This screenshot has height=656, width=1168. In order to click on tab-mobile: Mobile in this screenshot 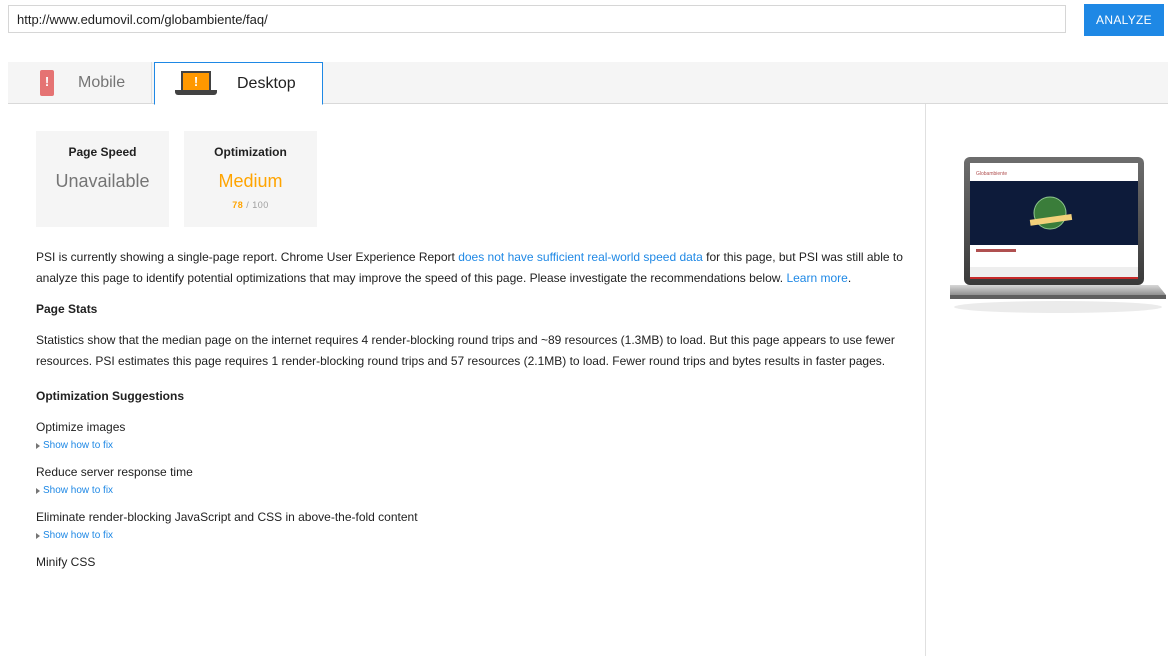, I will do `click(80, 83)`.